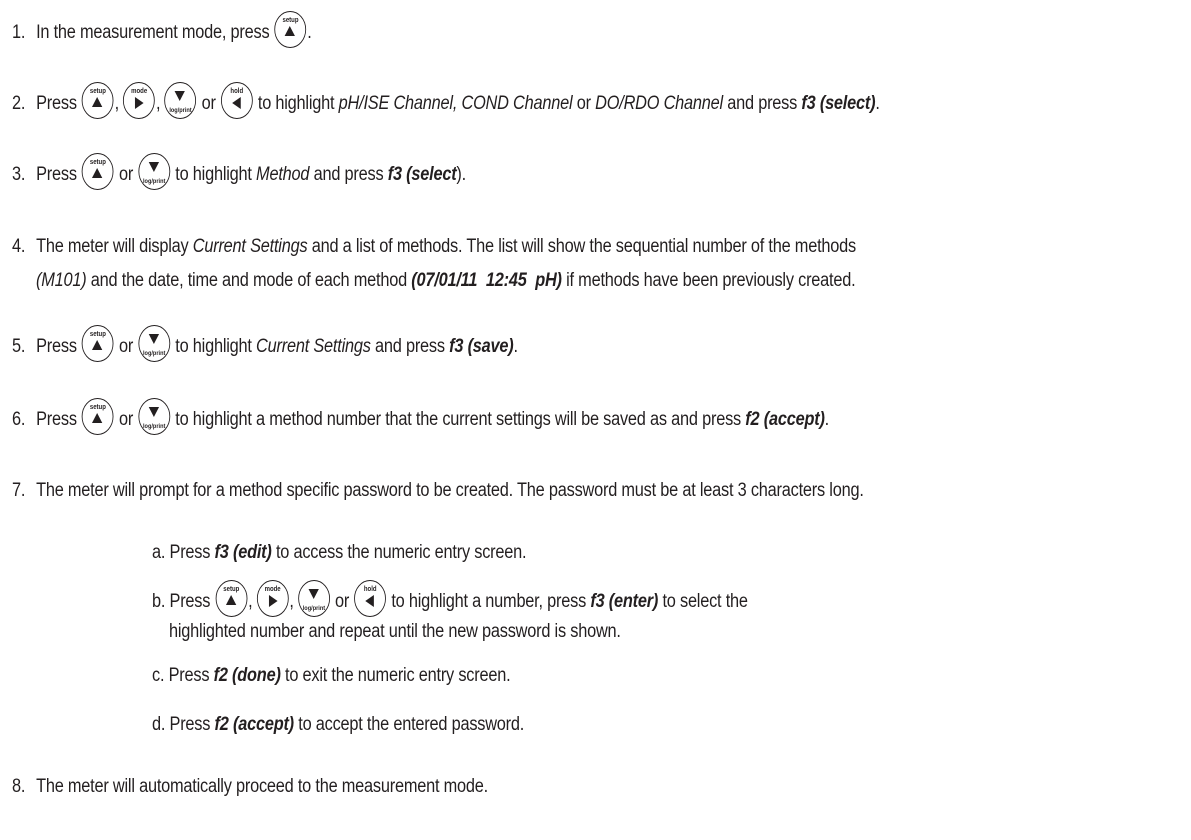 Image resolution: width=1191 pixels, height=840 pixels. I want to click on step-text: to highlight a number, press, so click(488, 601).